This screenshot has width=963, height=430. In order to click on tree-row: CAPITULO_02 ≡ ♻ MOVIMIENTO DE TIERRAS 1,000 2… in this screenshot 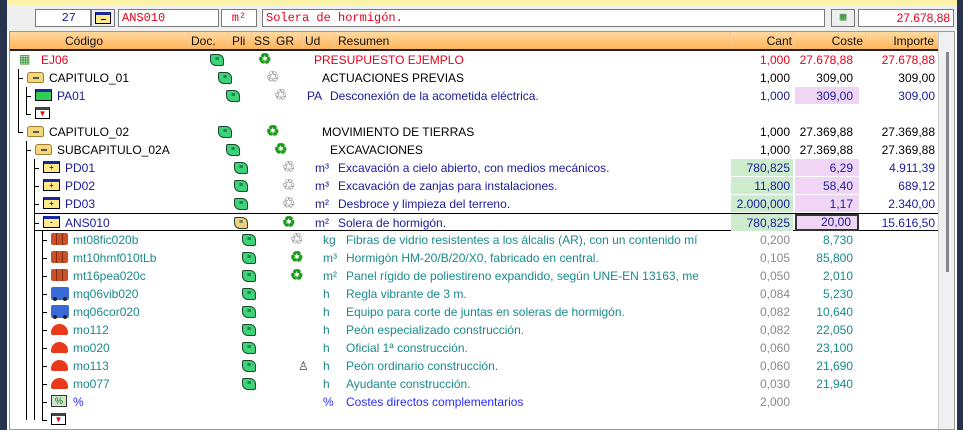, I will do `click(474, 132)`.